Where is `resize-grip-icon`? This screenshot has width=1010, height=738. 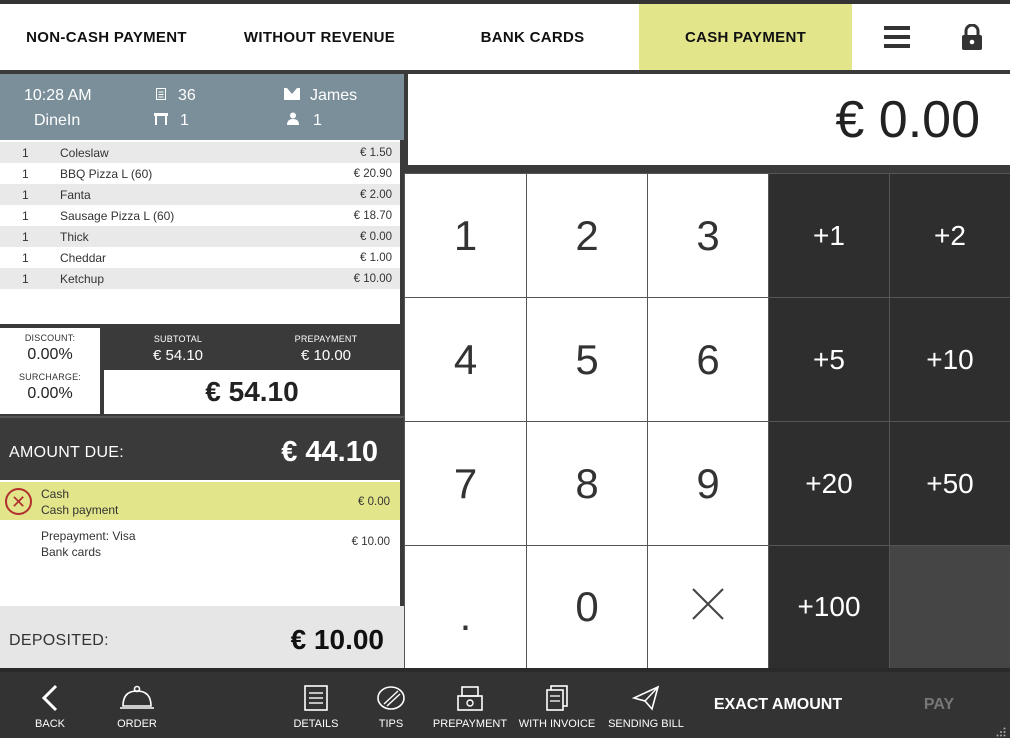
resize-grip-icon is located at coordinates (1001, 730).